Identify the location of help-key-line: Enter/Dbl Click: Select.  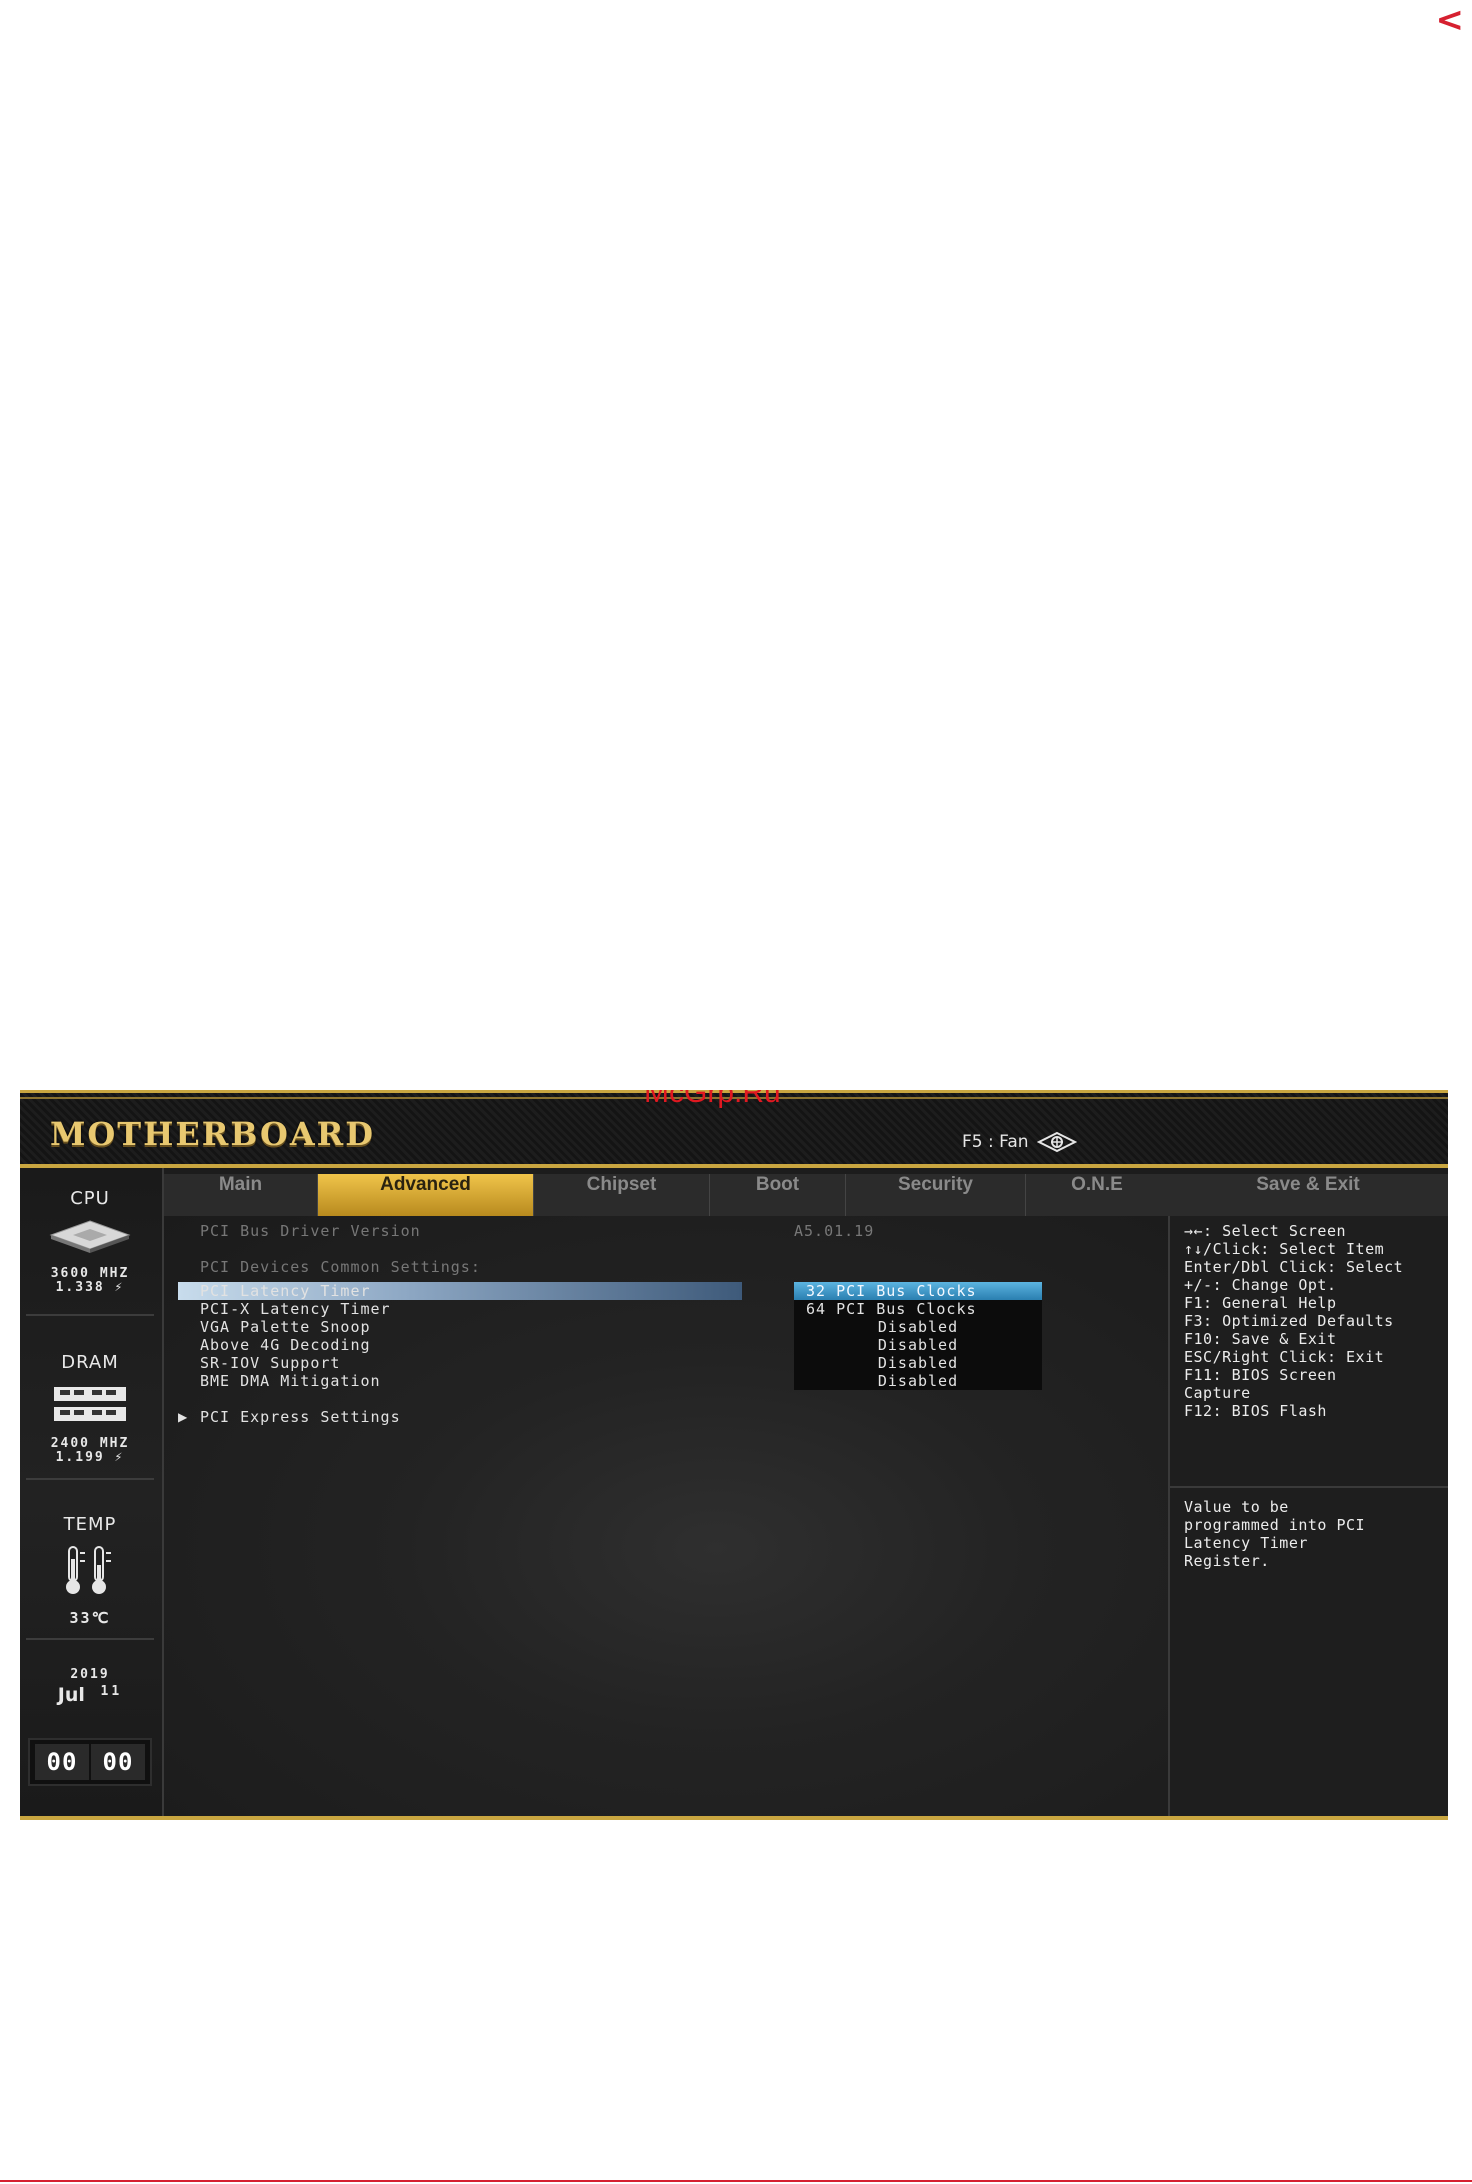
(1294, 1267).